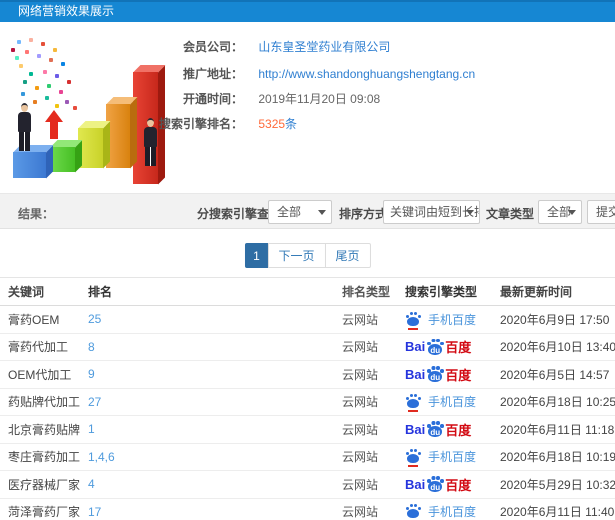 The height and width of the screenshot is (520, 615). What do you see at coordinates (91, 374) in the screenshot?
I see `rank-link: 9` at bounding box center [91, 374].